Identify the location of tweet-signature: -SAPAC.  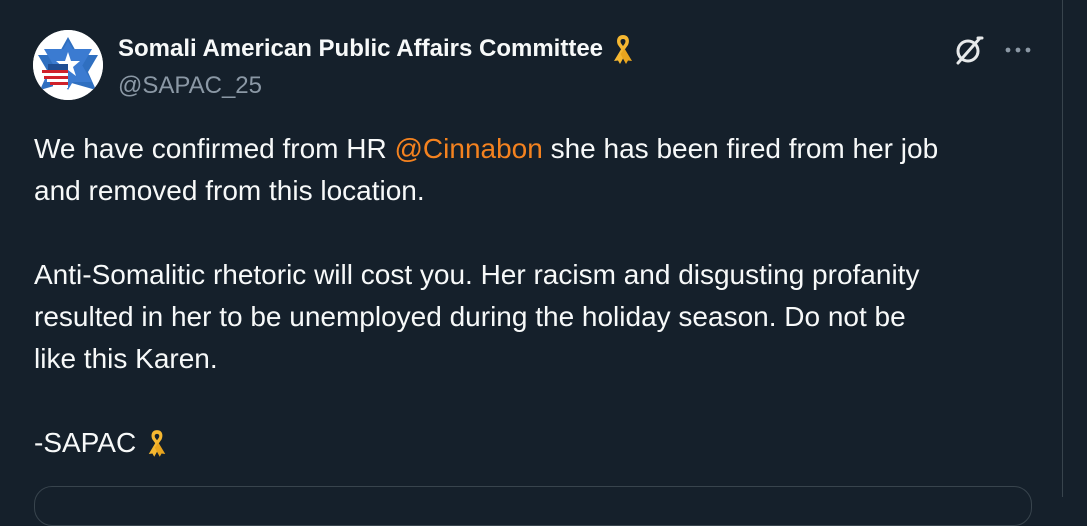
(85, 442).